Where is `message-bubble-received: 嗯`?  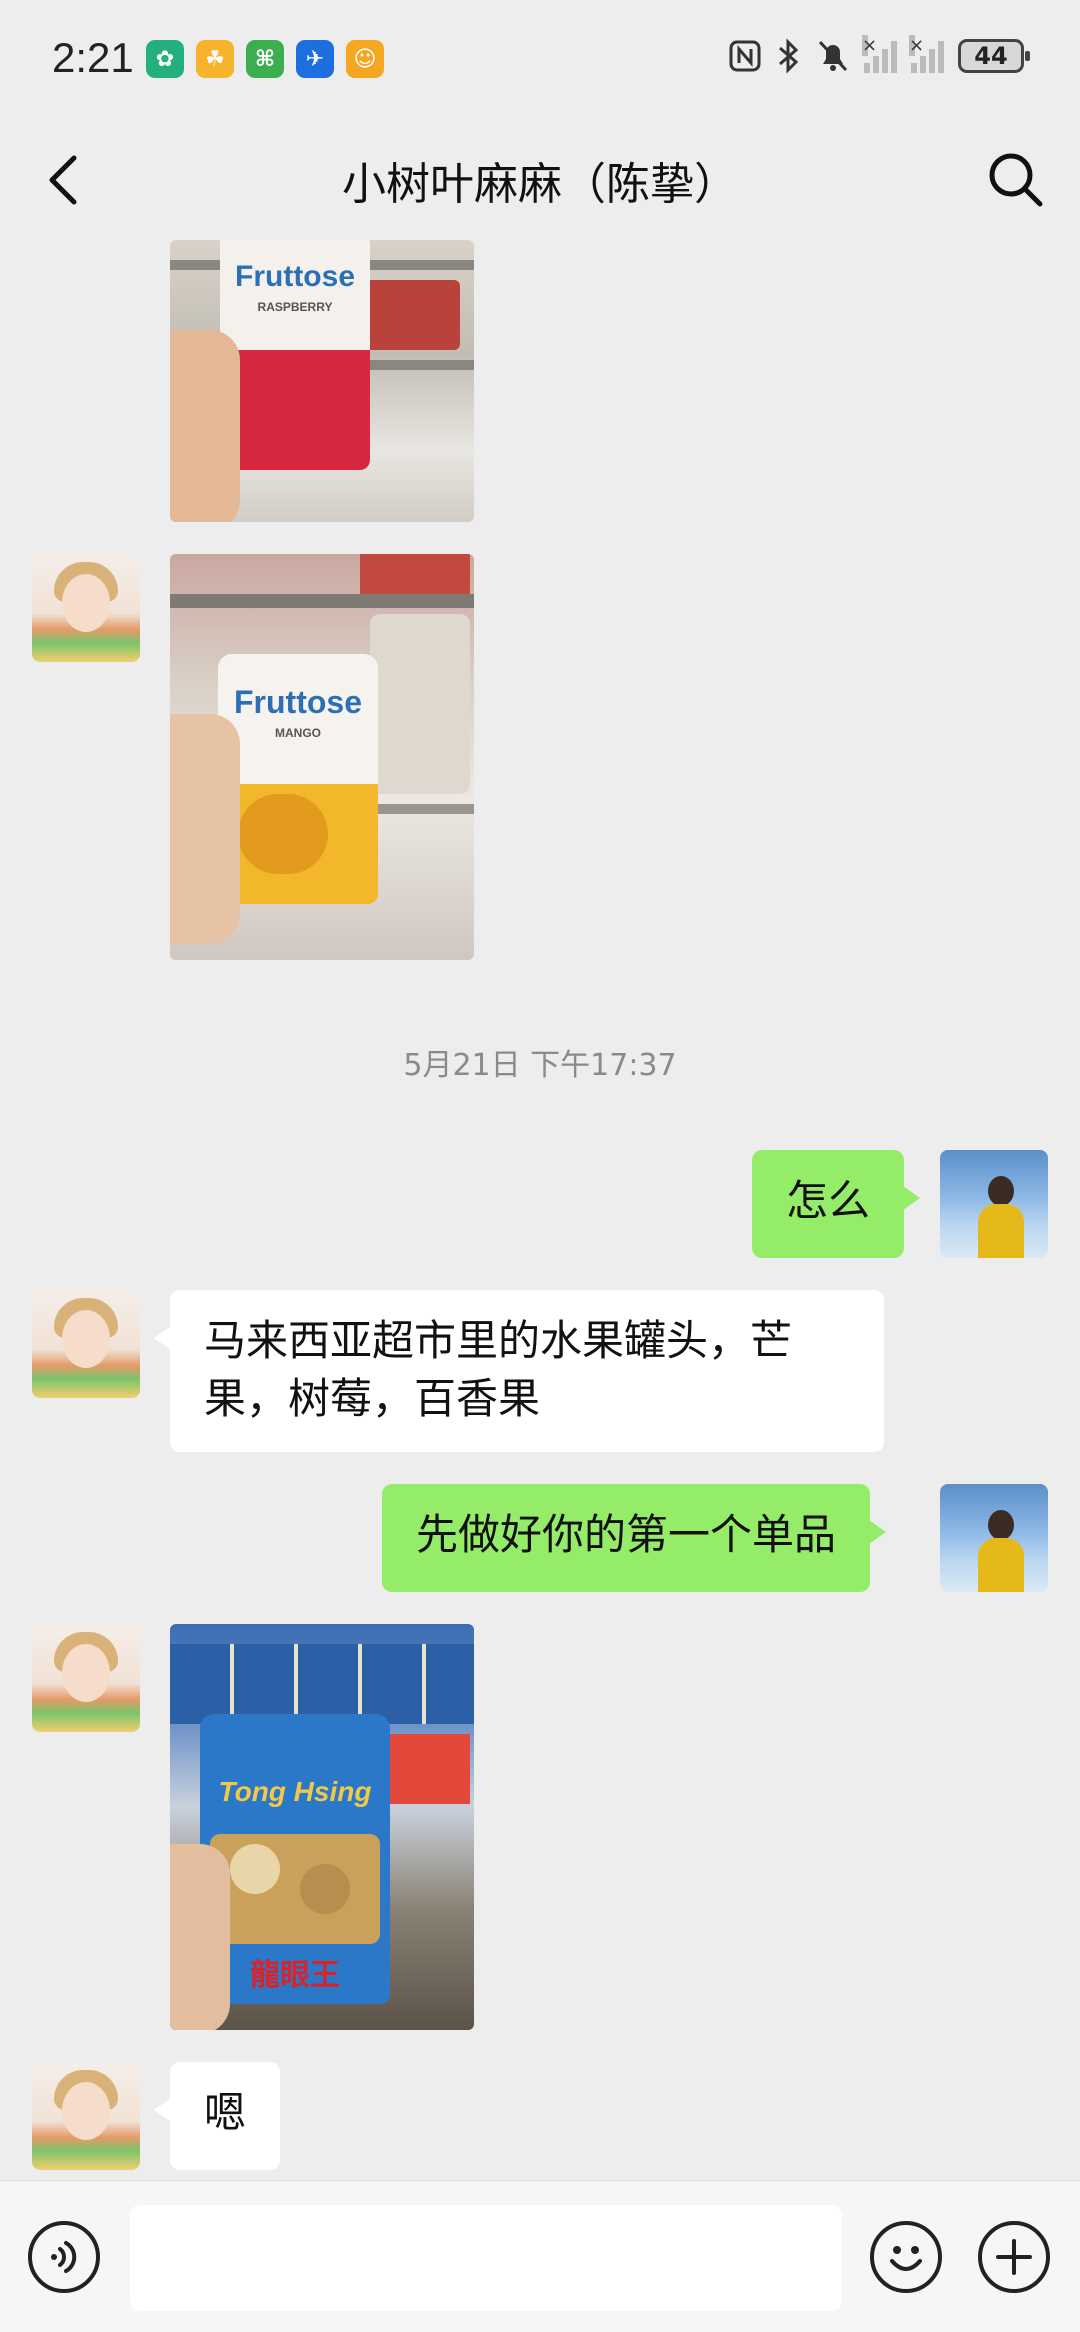
message-bubble-received: 嗯 is located at coordinates (217, 2116).